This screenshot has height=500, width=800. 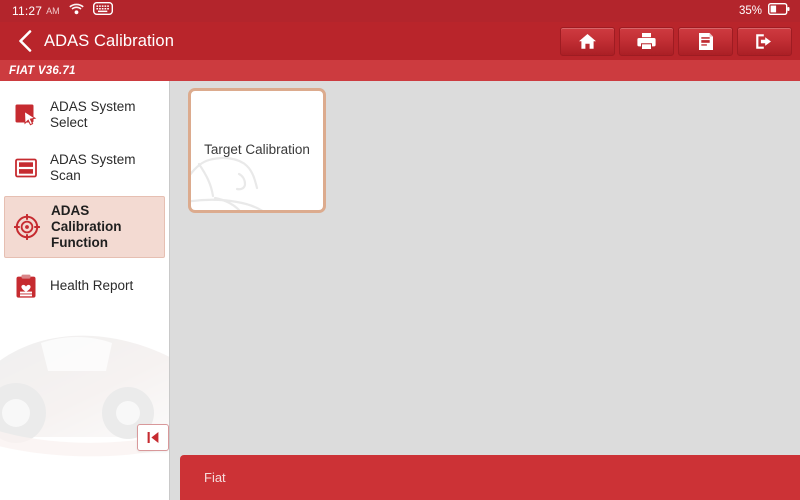 I want to click on battery-icon, so click(x=778, y=11).